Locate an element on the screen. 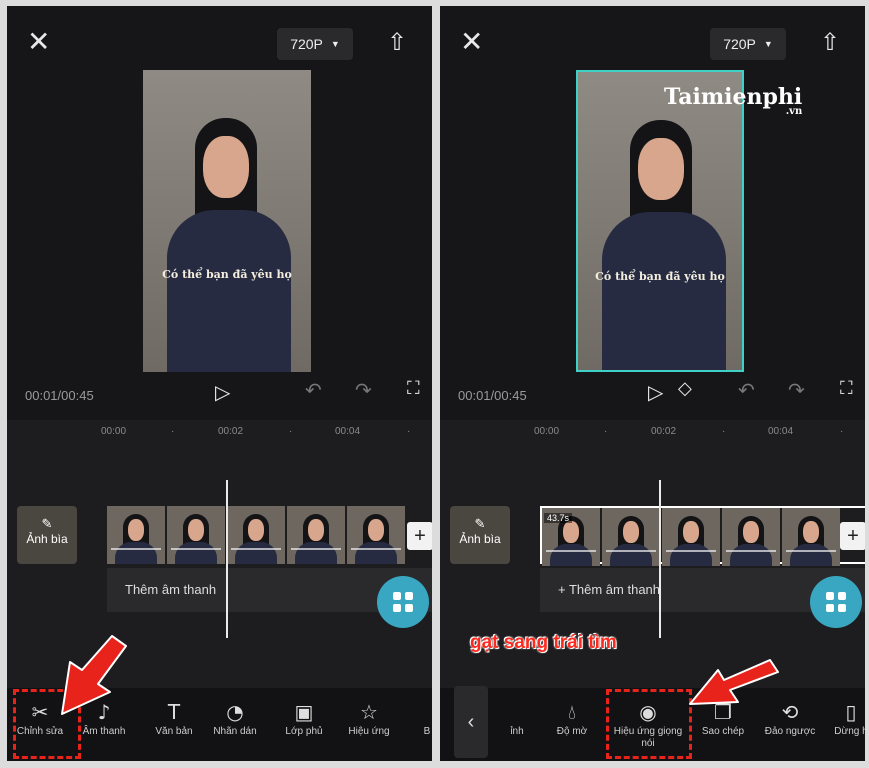 The width and height of the screenshot is (869, 768). tool-overlay: ▣ Lớp phủ is located at coordinates (304, 724).